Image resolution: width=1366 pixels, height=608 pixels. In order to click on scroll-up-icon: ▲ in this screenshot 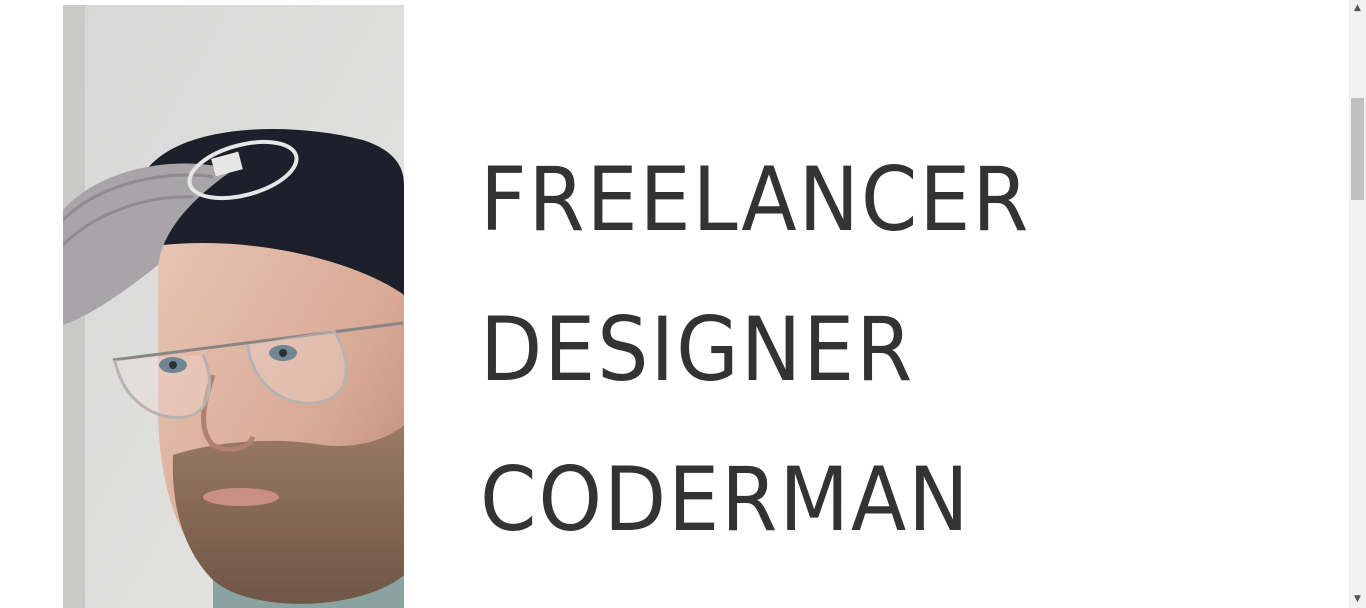, I will do `click(1357, 8)`.